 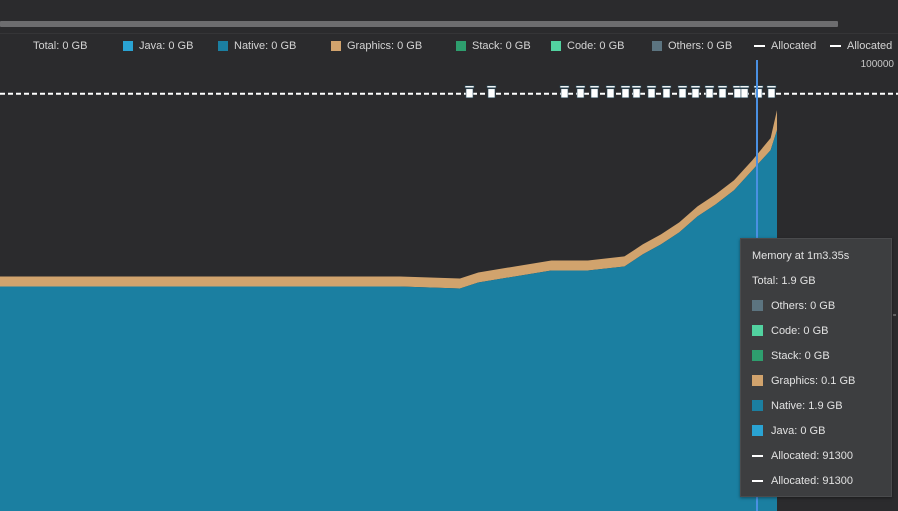 I want to click on legend-item-8: Allocated, so click(x=861, y=46).